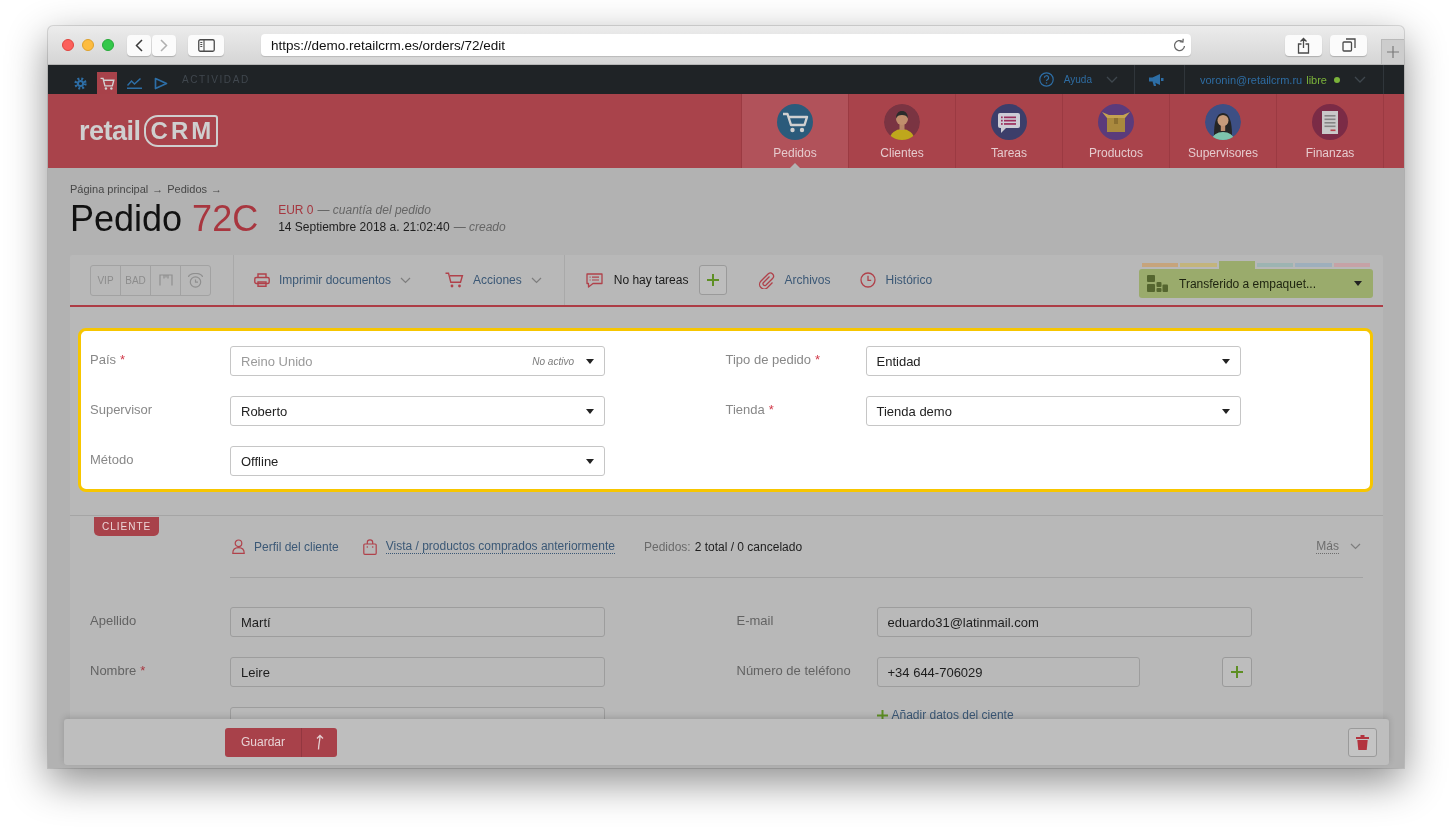 The height and width of the screenshot is (840, 1453). What do you see at coordinates (952, 713) in the screenshot?
I see `add-customer-data-link: Añadir datos del ciente` at bounding box center [952, 713].